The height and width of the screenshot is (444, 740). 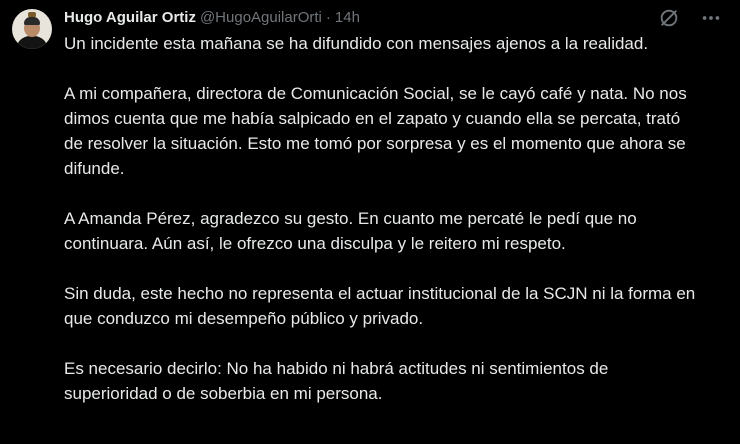 What do you see at coordinates (32, 42) in the screenshot?
I see `avatar-robe` at bounding box center [32, 42].